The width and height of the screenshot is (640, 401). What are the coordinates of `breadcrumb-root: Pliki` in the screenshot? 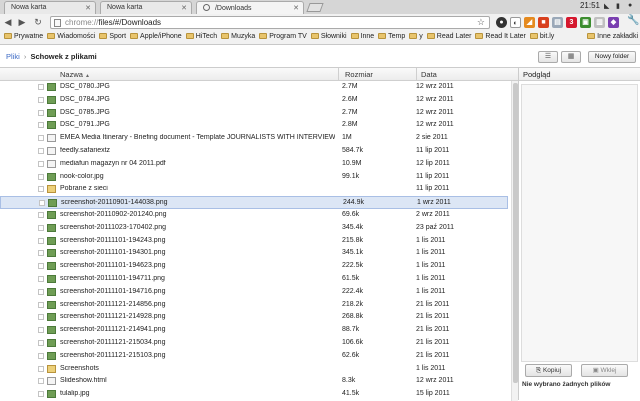 It's located at (13, 56).